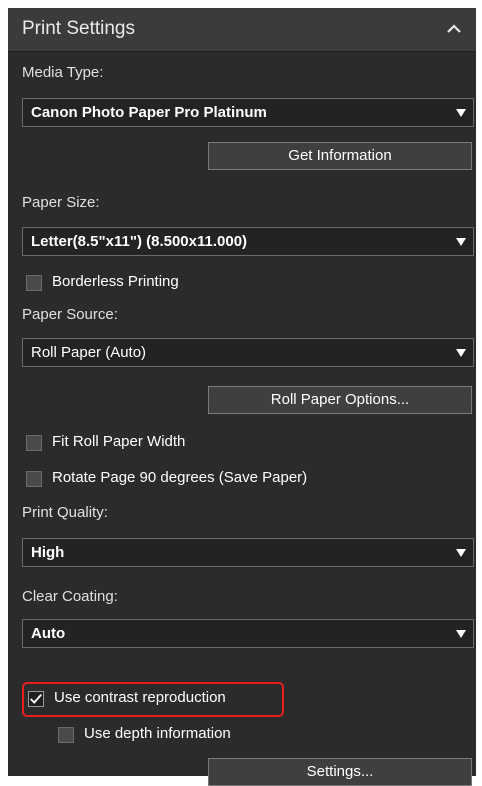 This screenshot has width=482, height=786. What do you see at coordinates (34, 443) in the screenshot?
I see `fit-roll-paper-width-checkbox` at bounding box center [34, 443].